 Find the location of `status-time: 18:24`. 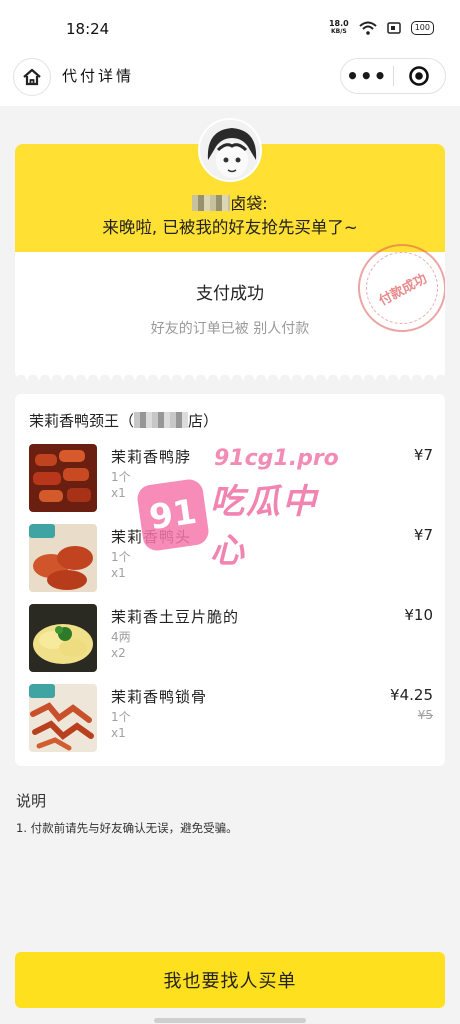

status-time: 18:24 is located at coordinates (88, 29).